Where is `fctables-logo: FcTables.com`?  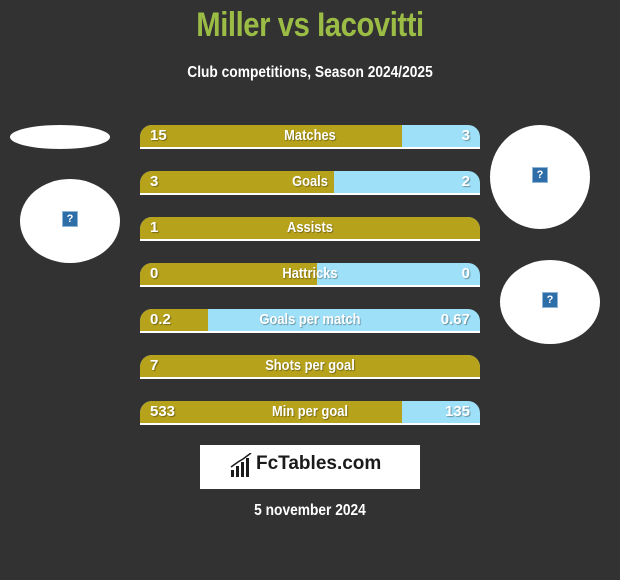
fctables-logo: FcTables.com is located at coordinates (310, 467).